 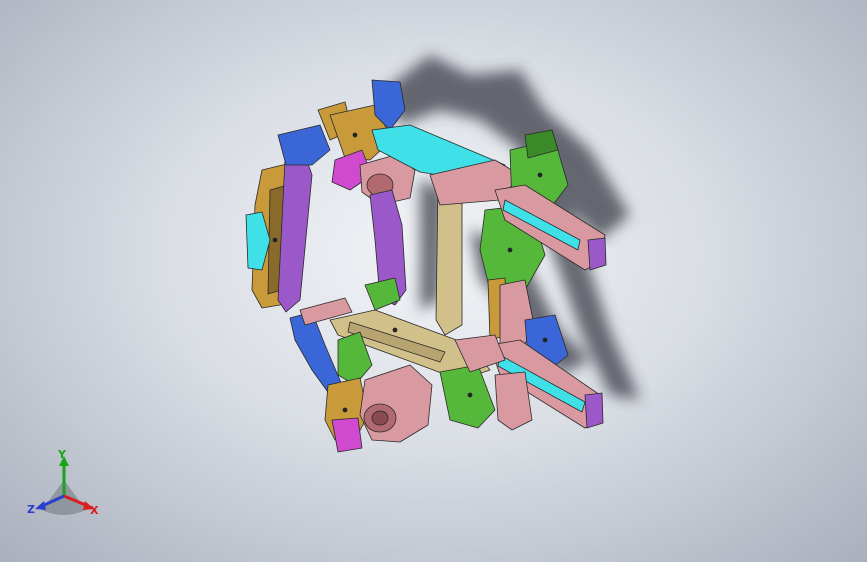 What do you see at coordinates (62, 454) in the screenshot?
I see `y-axis-label: Y` at bounding box center [62, 454].